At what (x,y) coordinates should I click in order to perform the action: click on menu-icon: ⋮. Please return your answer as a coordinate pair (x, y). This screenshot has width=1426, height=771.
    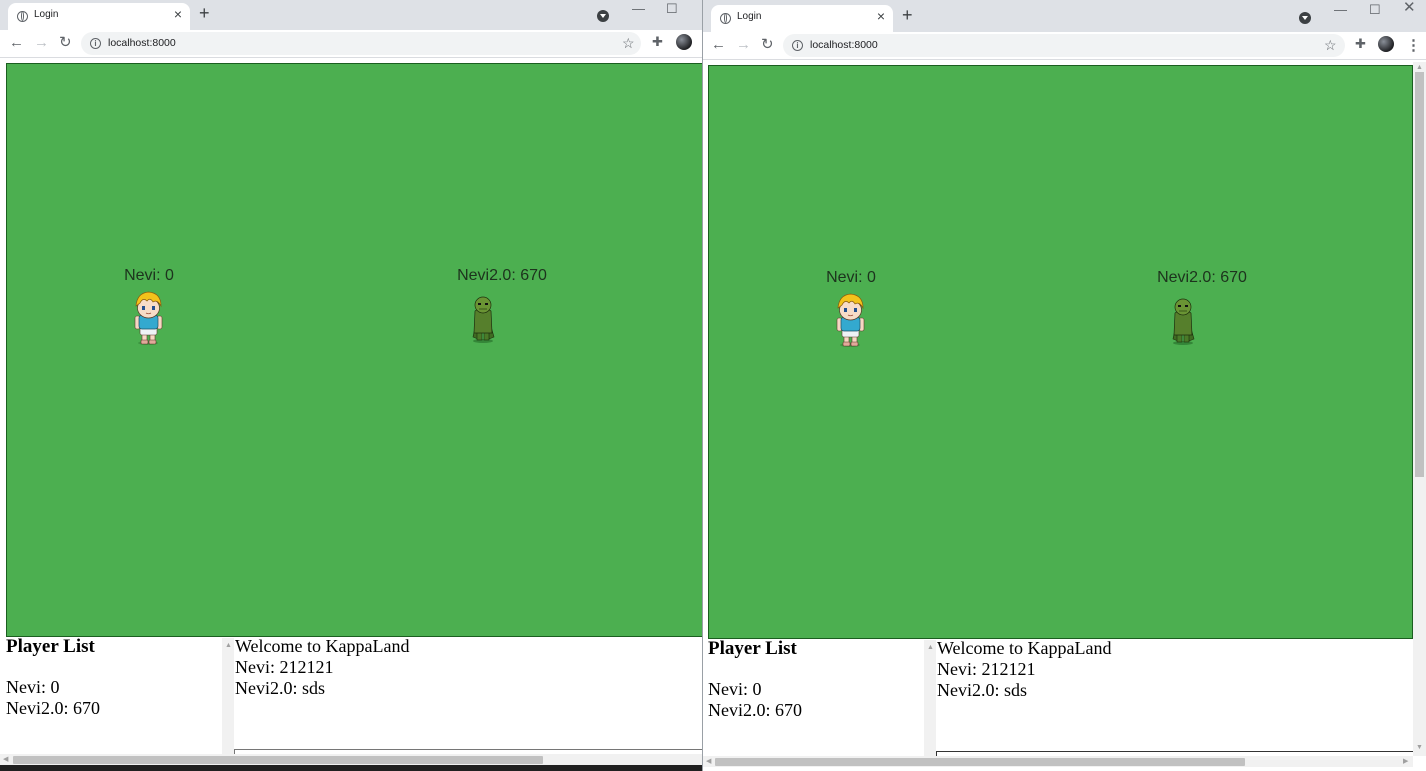
    Looking at the image, I should click on (1413, 45).